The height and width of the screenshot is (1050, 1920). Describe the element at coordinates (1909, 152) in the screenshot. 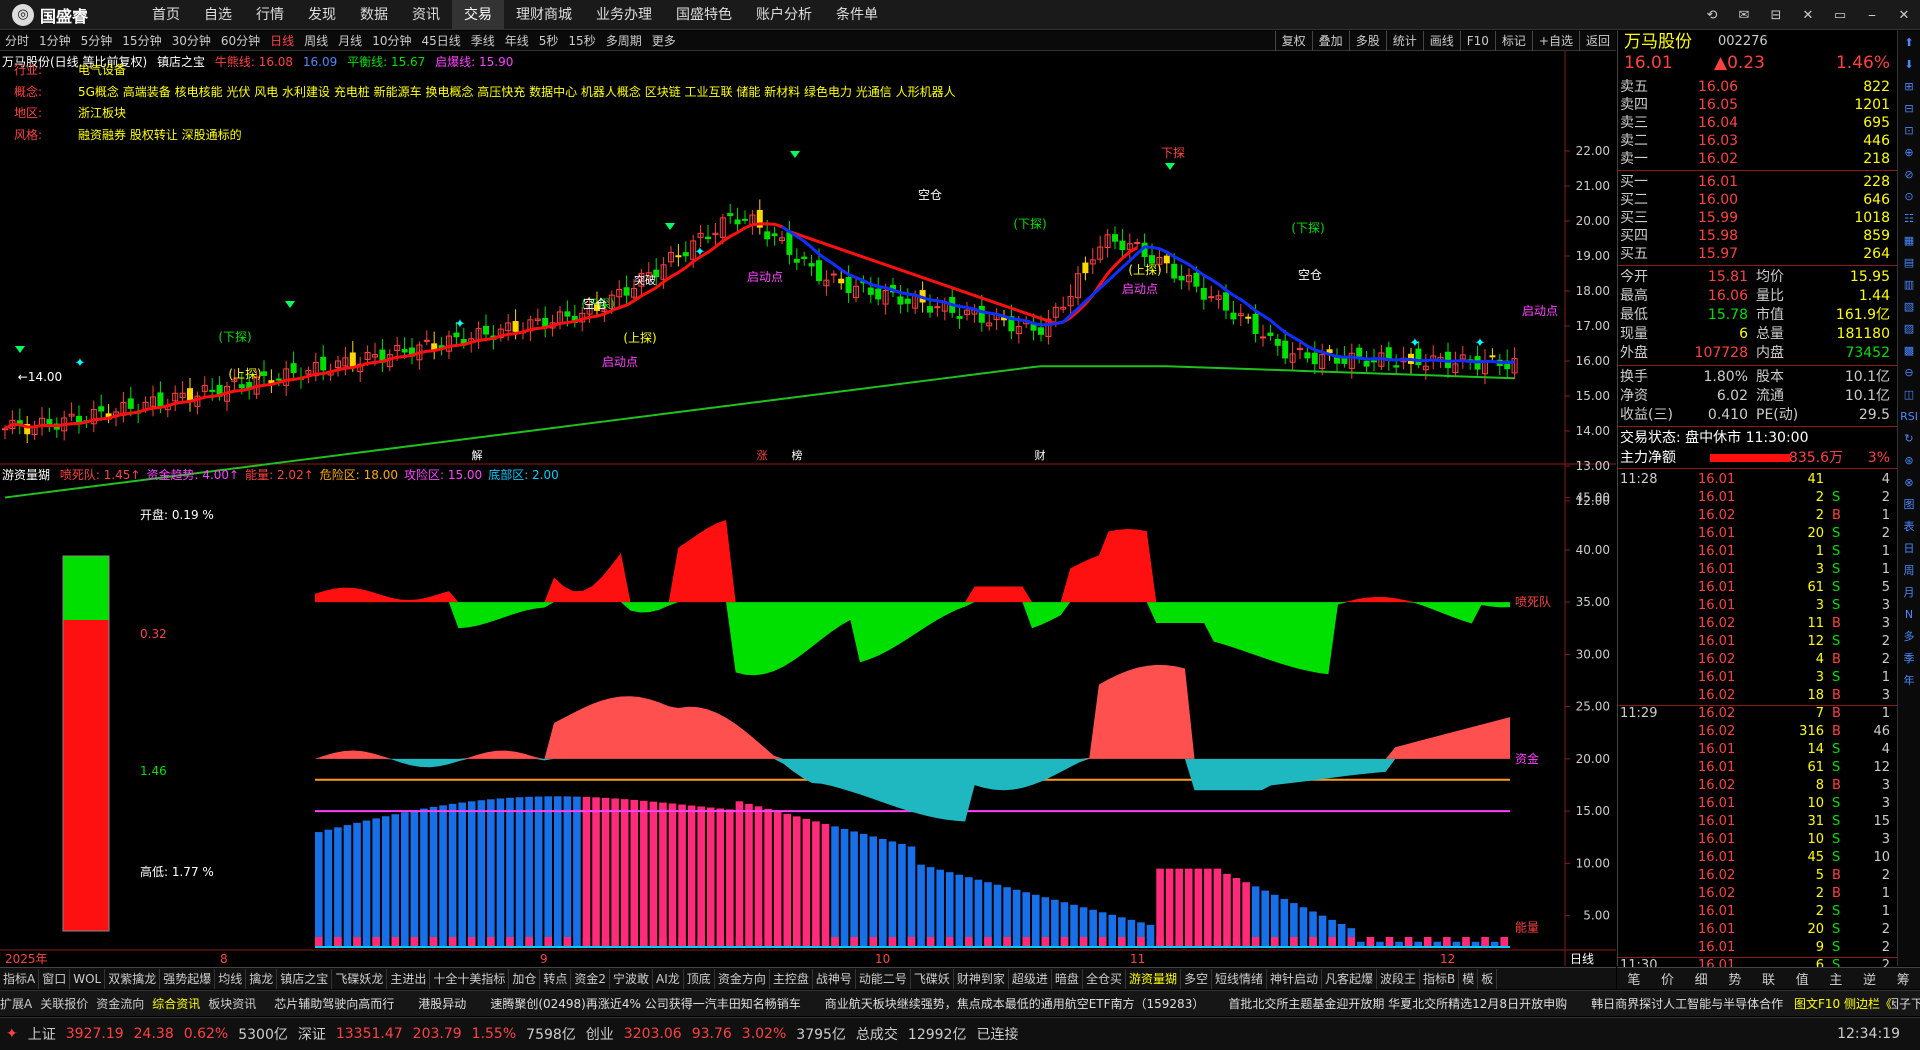

I see `side-tool-icon-5: ⊕` at that location.